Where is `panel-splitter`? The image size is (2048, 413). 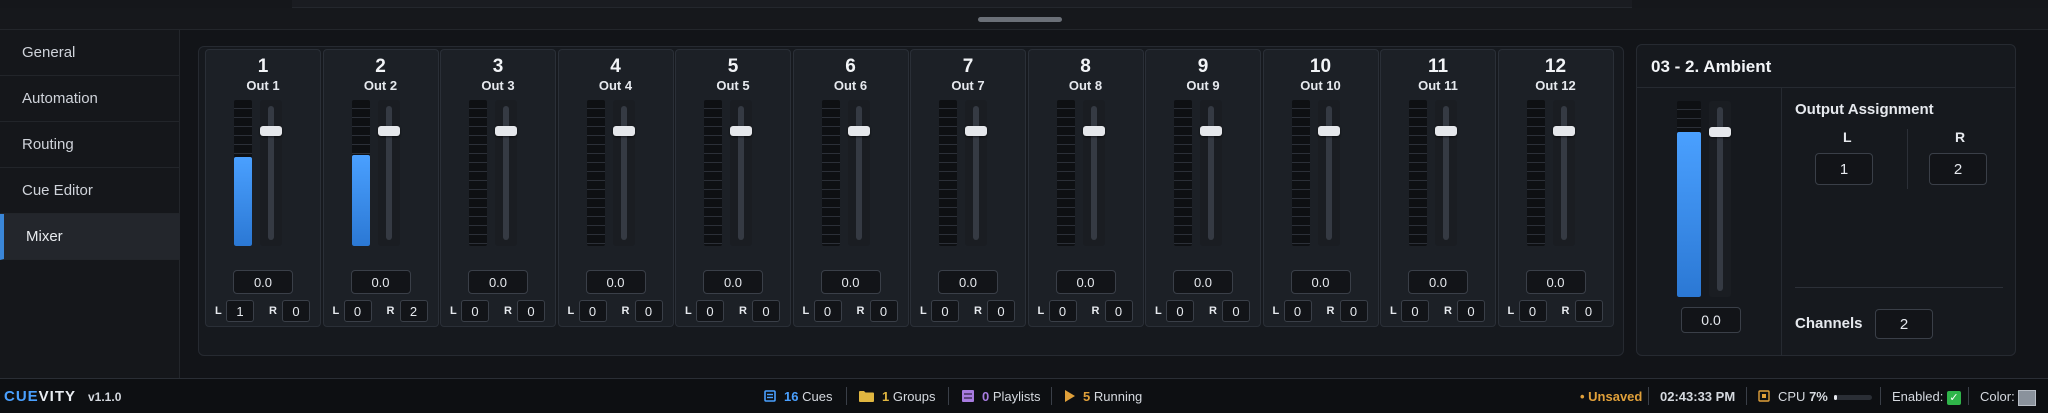 panel-splitter is located at coordinates (1024, 19).